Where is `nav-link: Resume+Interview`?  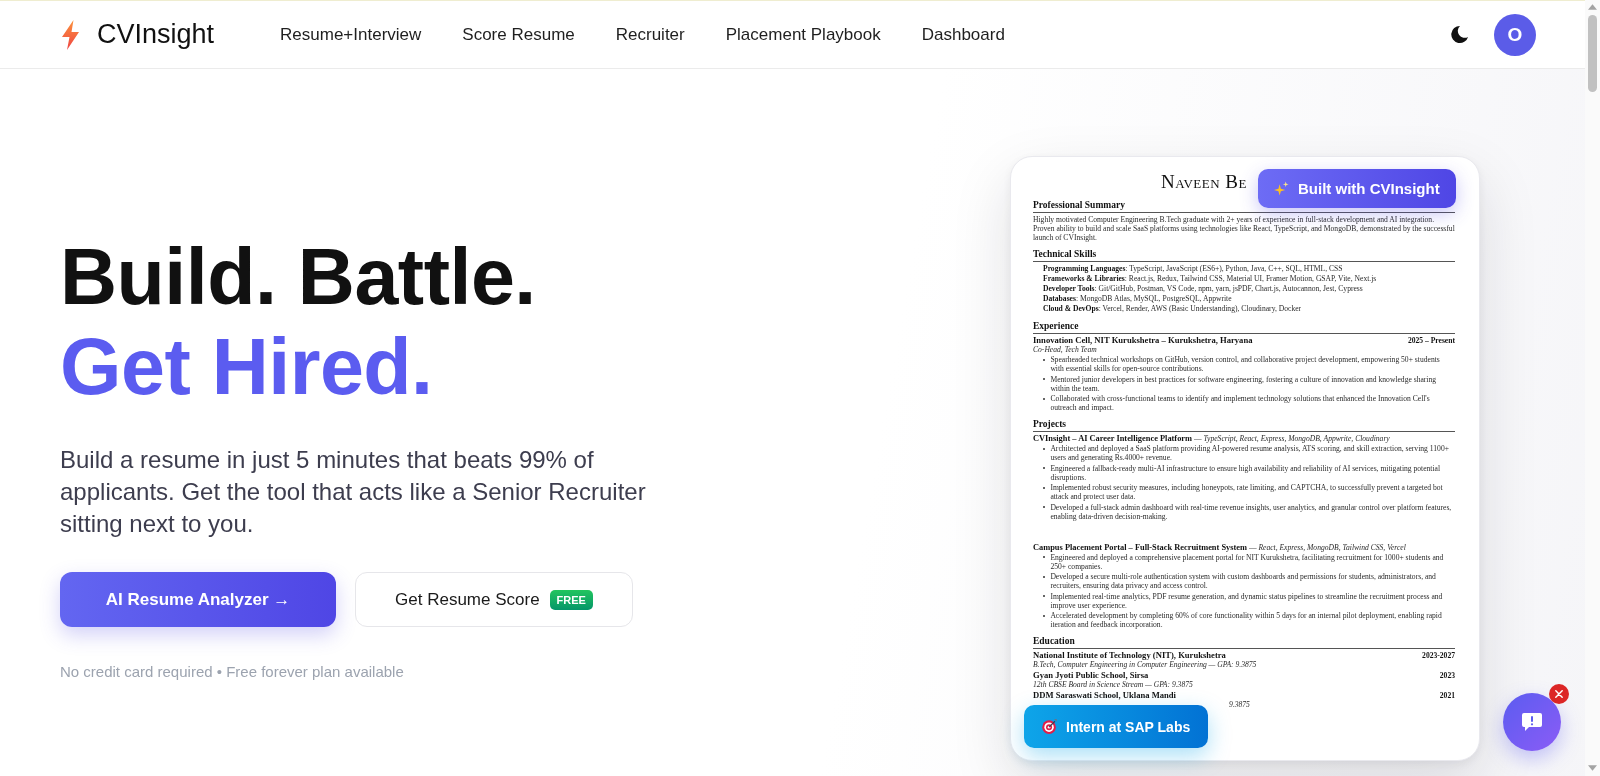
nav-link: Resume+Interview is located at coordinates (351, 34).